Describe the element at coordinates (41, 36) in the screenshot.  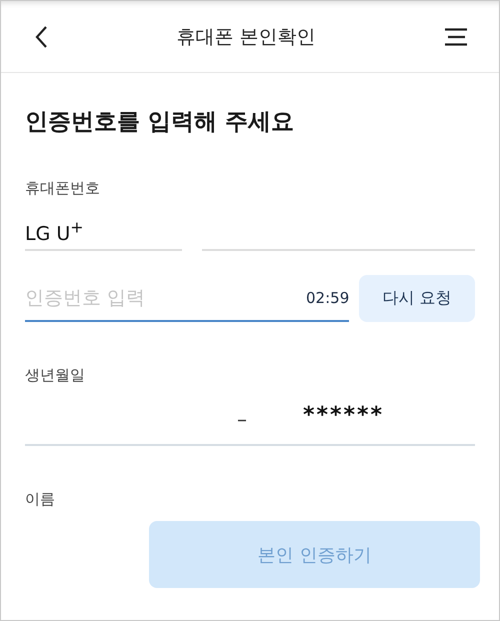
I see `back-icon` at that location.